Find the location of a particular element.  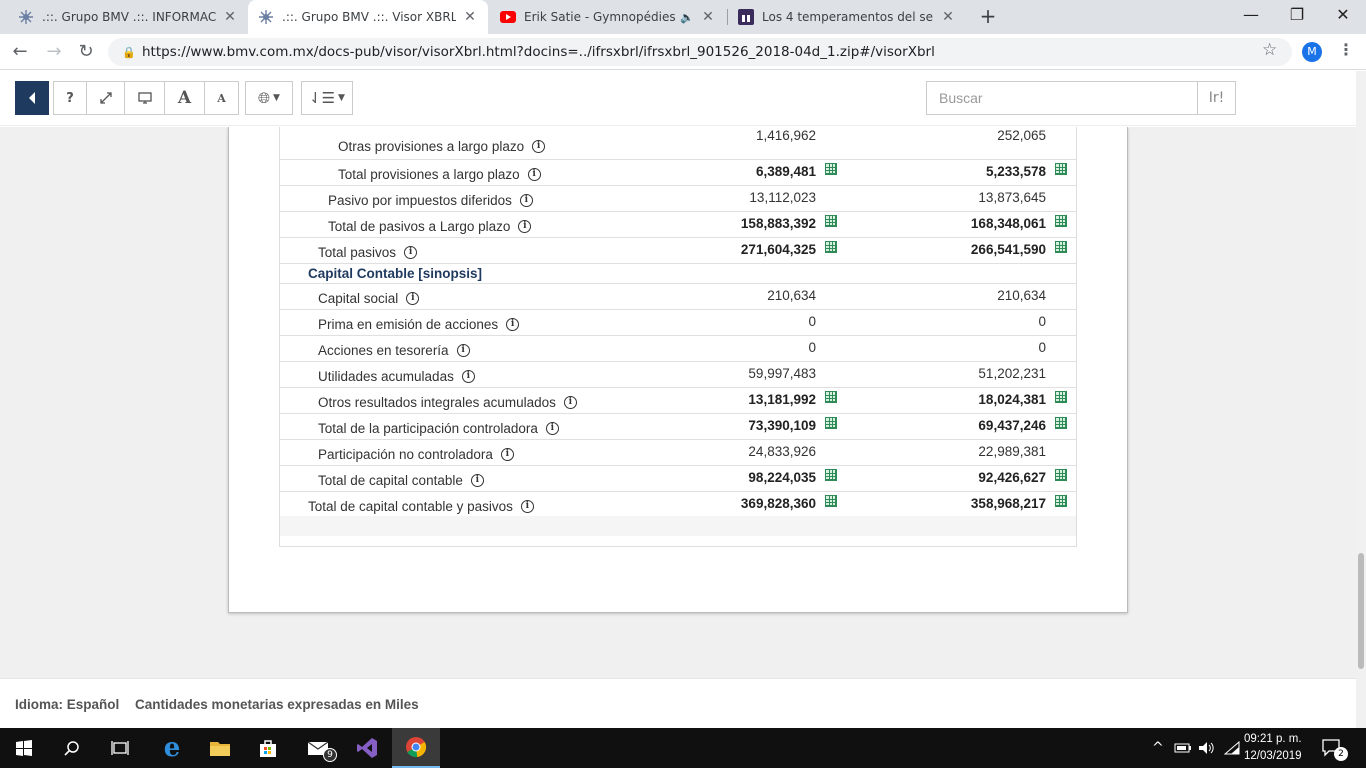

system-clock: 09:21 p. m. 12/03/2019 is located at coordinates (1273, 748).